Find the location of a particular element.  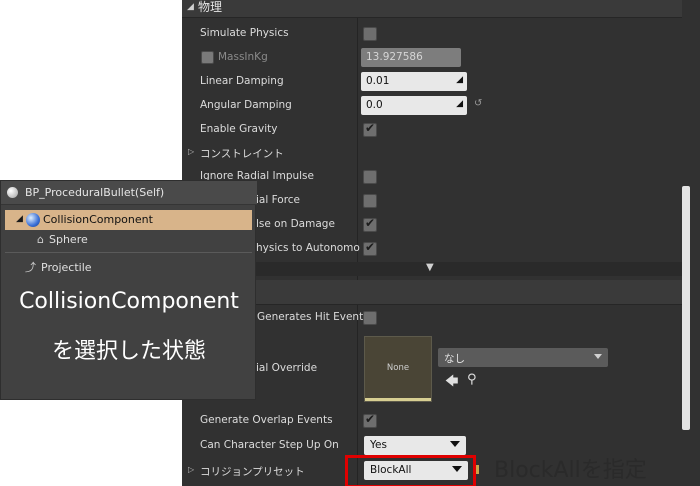

category-collision is located at coordinates (432, 292).